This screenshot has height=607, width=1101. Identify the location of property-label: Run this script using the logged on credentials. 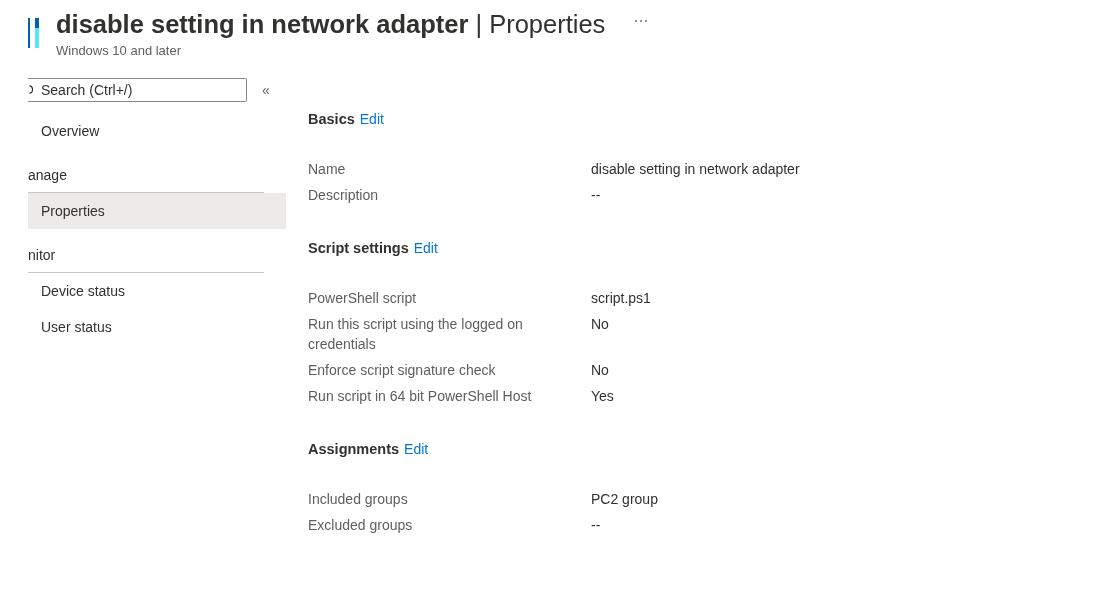
(416, 334).